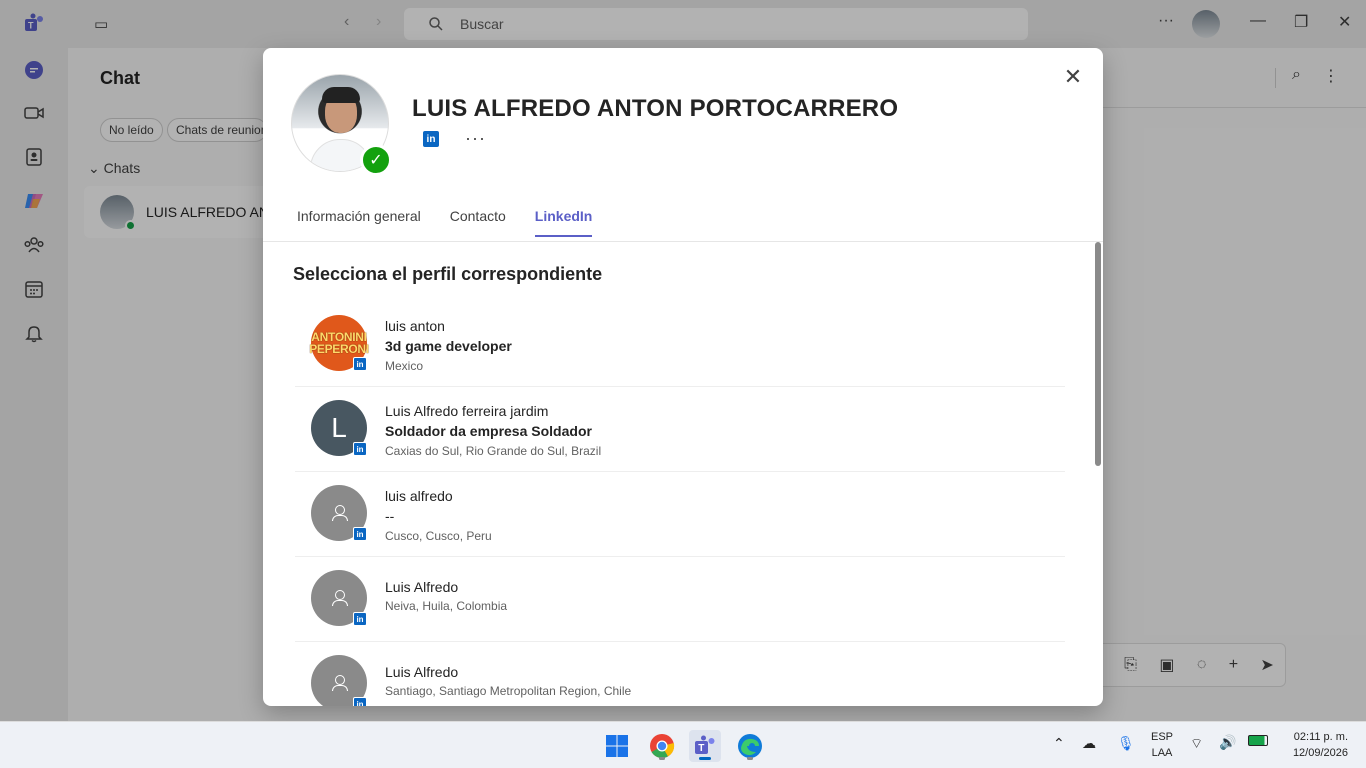 This screenshot has height=768, width=1366. Describe the element at coordinates (683, 241) in the screenshot. I see `tab-divider` at that location.